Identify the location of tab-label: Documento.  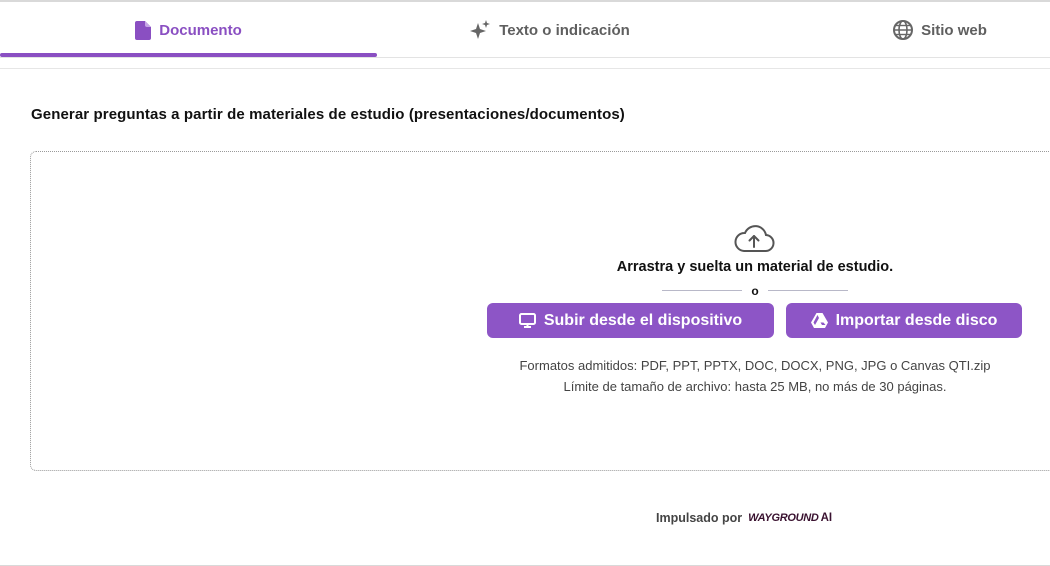
(200, 30).